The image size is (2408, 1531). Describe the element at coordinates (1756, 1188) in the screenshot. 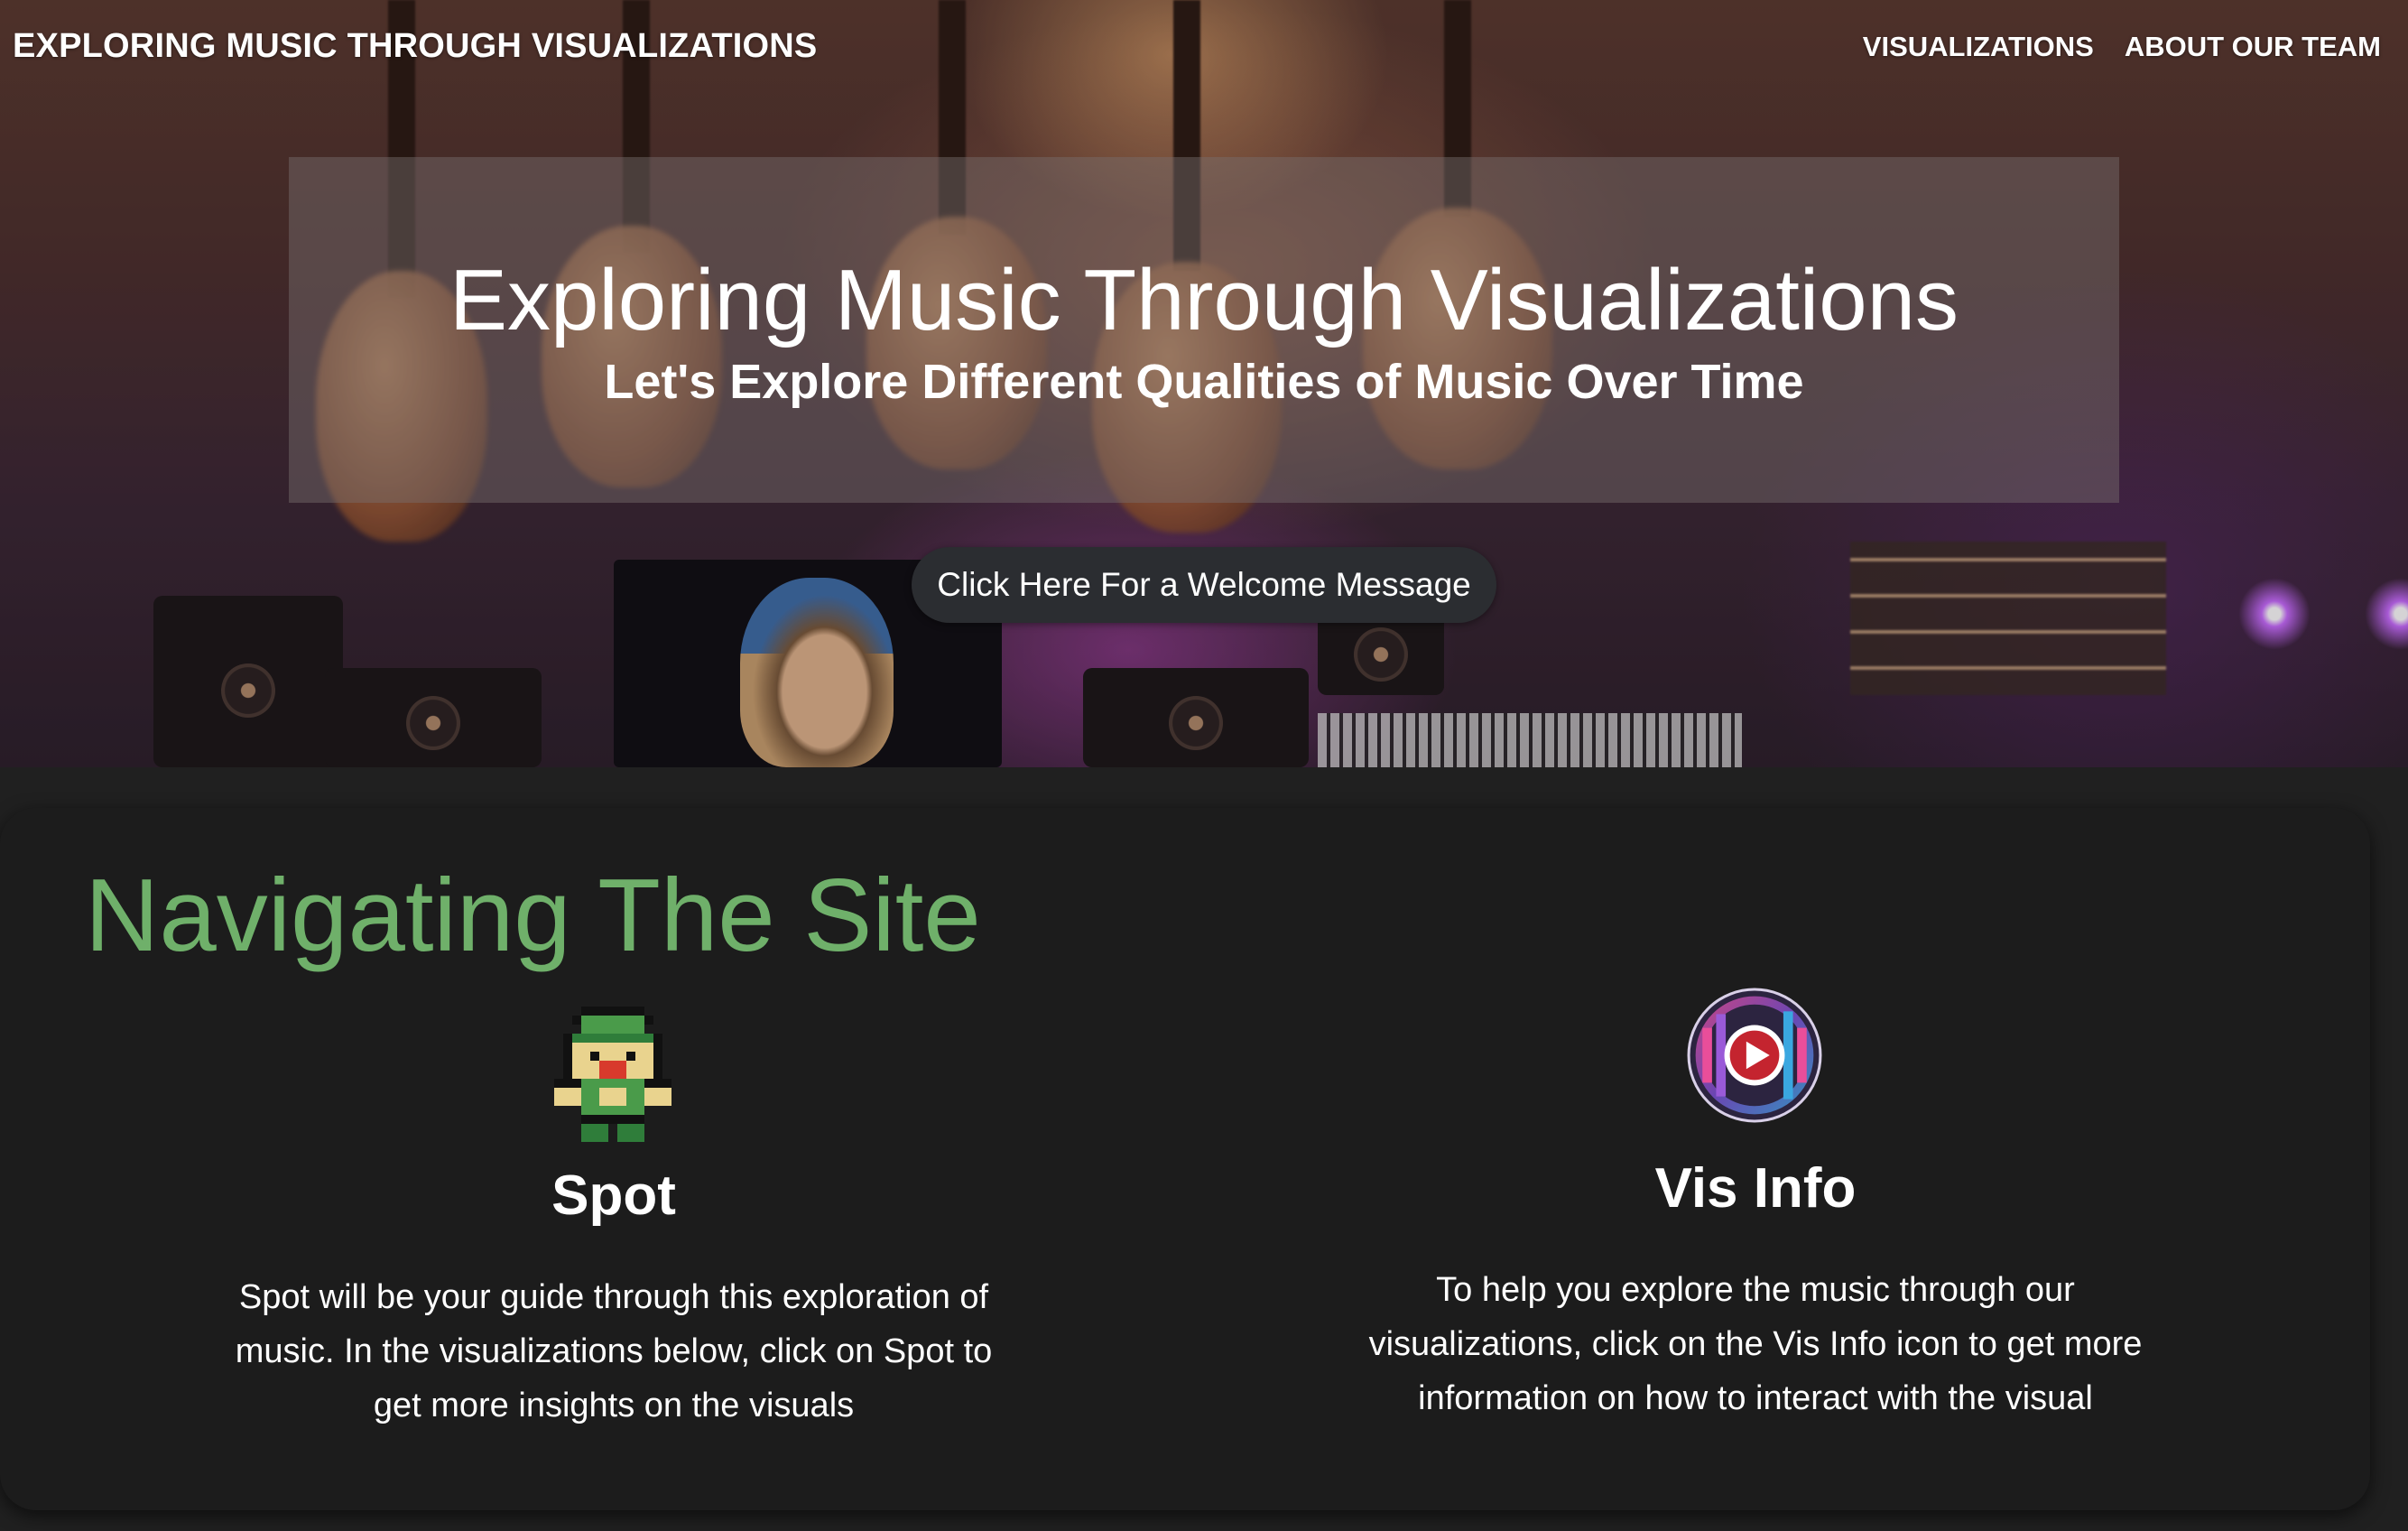

I see `vis-info-title: Vis Info` at that location.